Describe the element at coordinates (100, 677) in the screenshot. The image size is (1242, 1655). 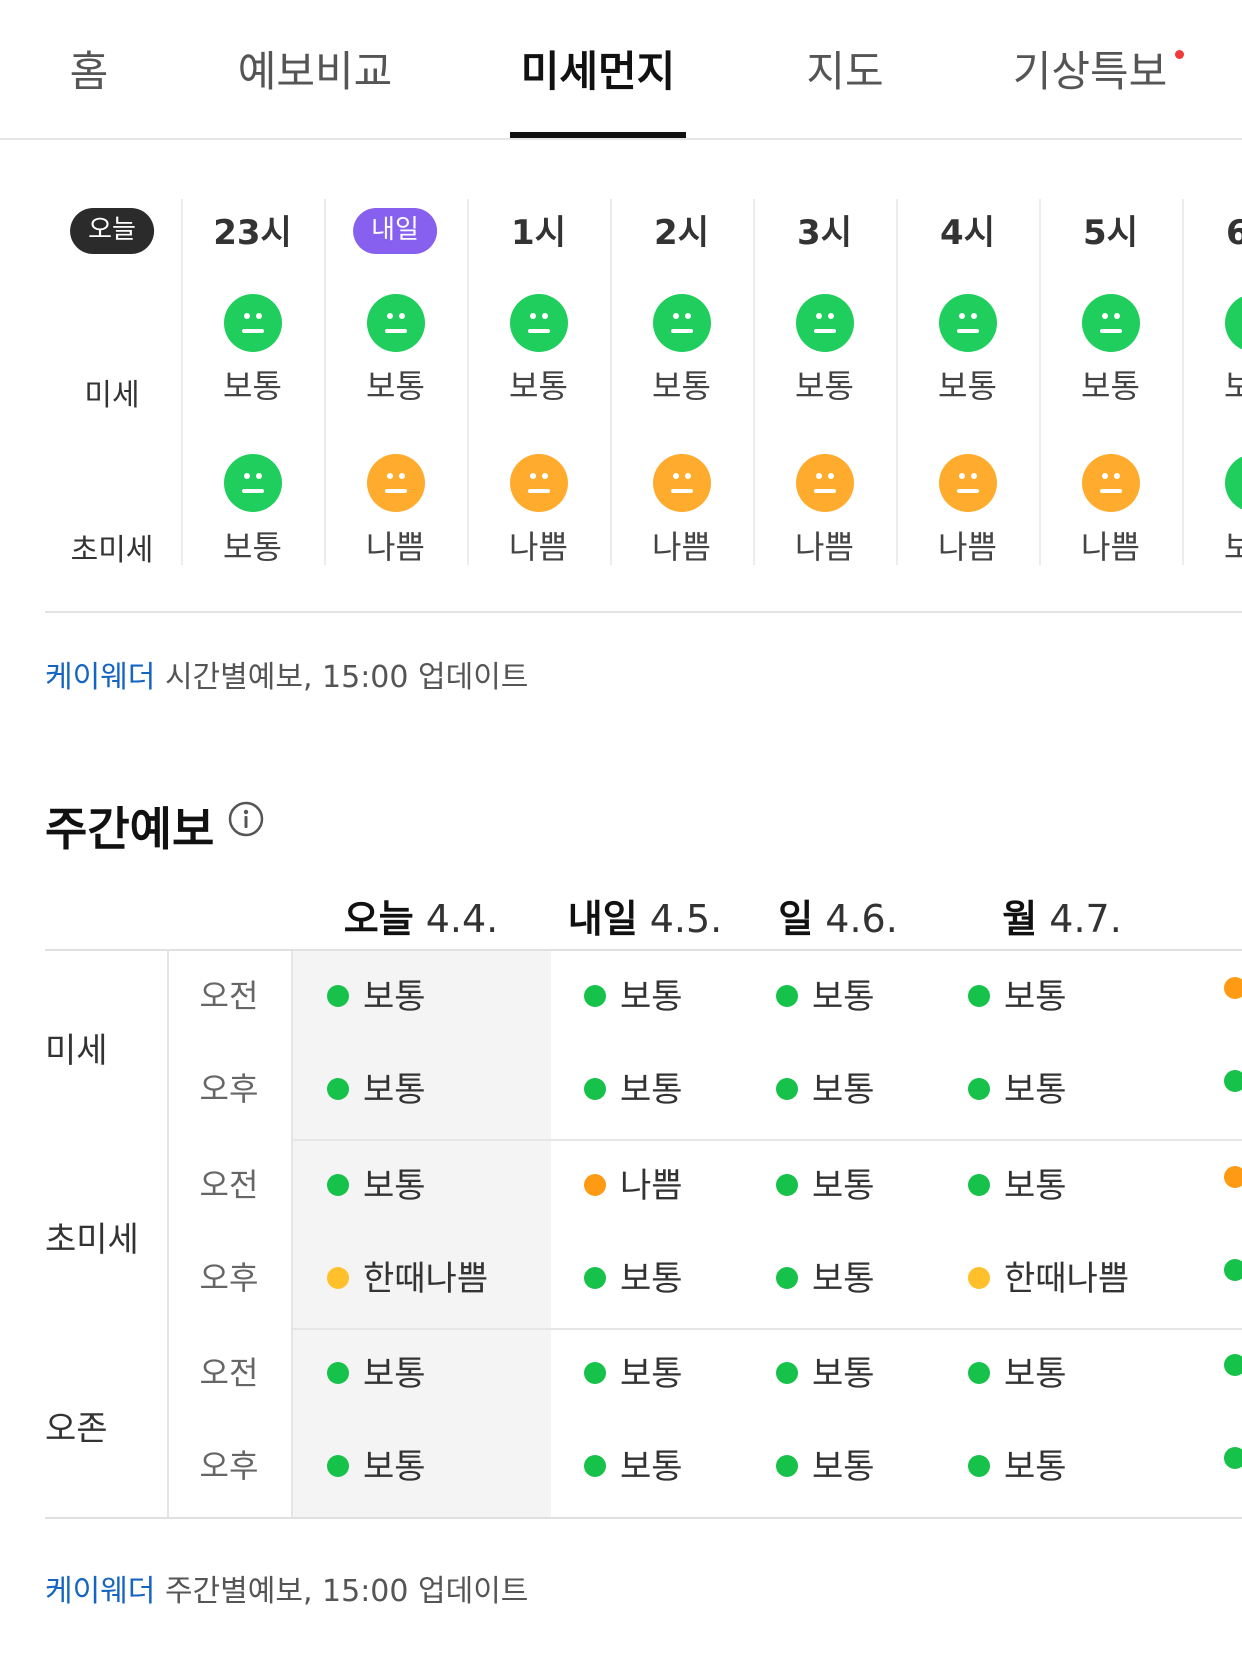
I see `source-brand-link: 케이웨더` at that location.